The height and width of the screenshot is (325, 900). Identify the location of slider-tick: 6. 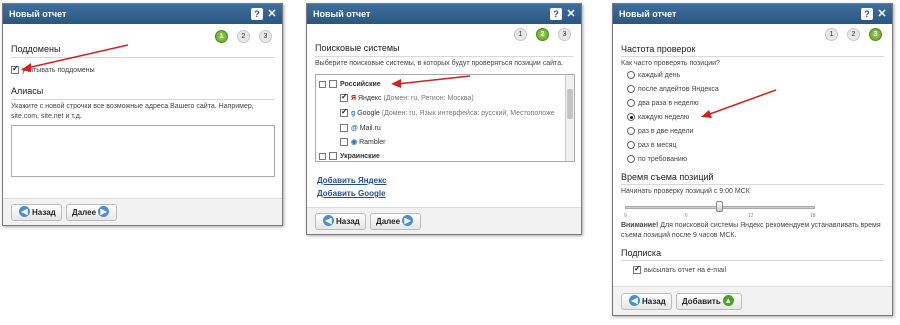
(686, 216).